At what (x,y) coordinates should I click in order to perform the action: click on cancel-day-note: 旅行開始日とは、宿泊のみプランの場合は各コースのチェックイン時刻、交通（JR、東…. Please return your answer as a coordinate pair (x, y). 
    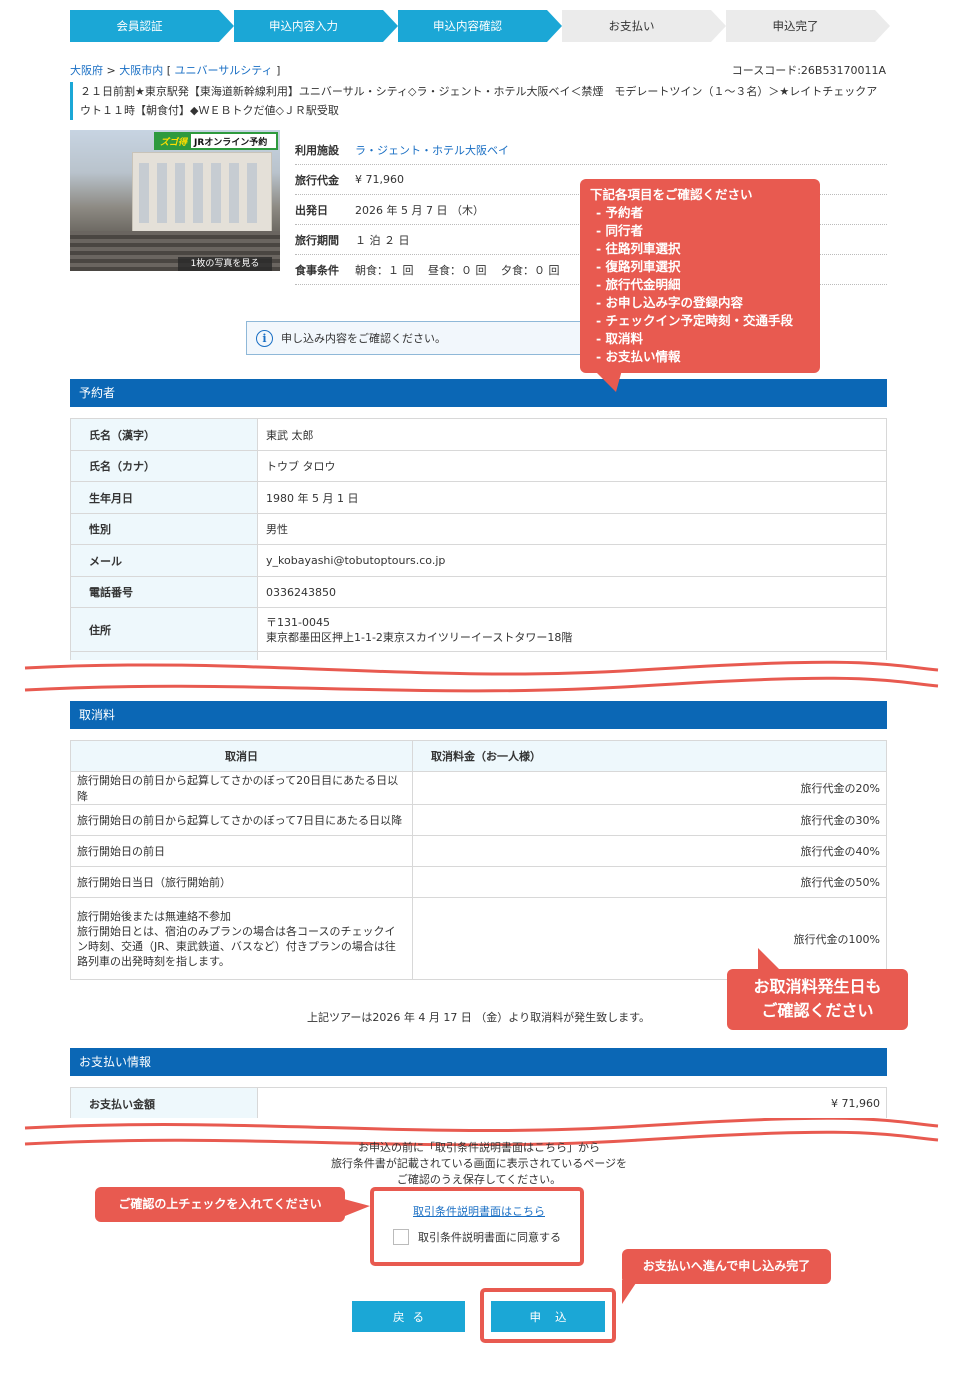
    Looking at the image, I should click on (236, 946).